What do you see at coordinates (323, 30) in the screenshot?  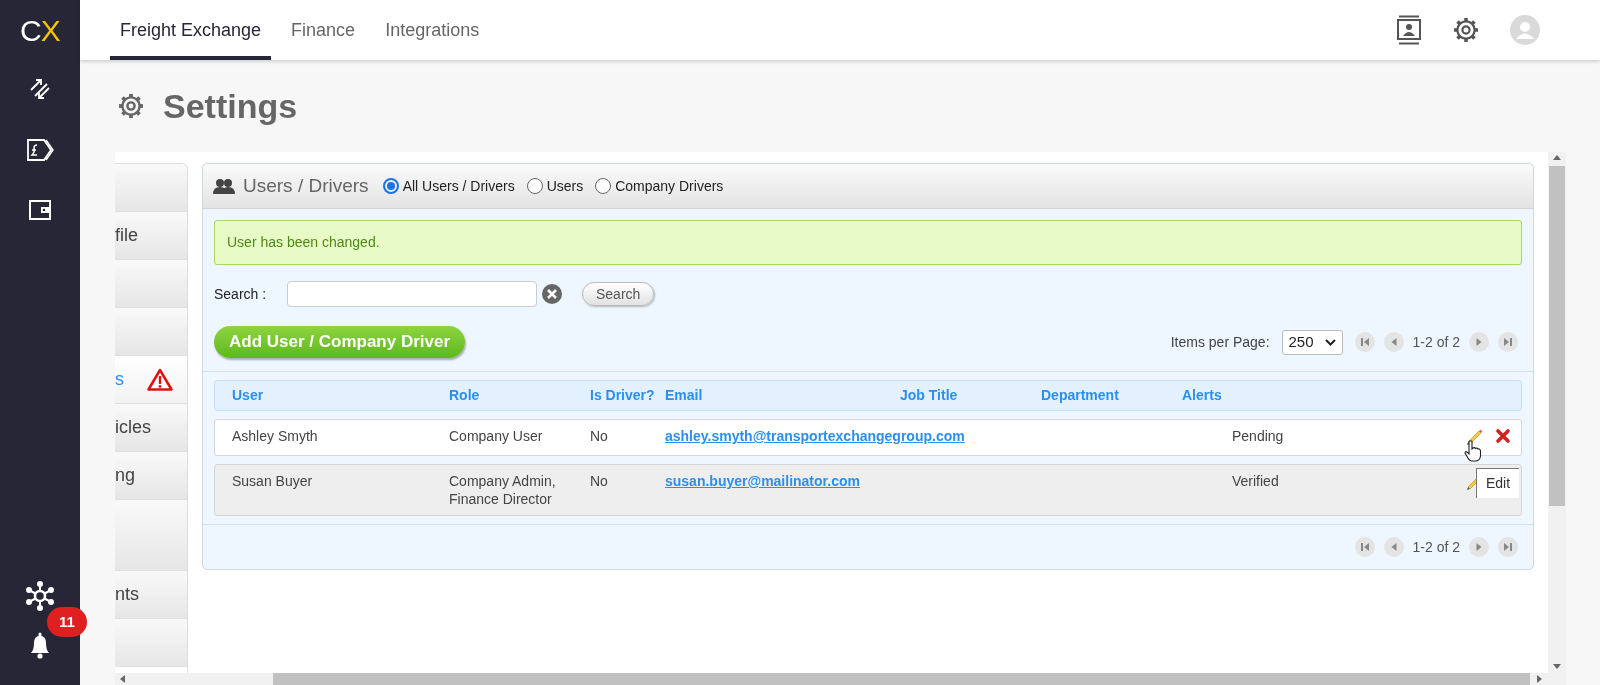 I see `nav-tab: Finance` at bounding box center [323, 30].